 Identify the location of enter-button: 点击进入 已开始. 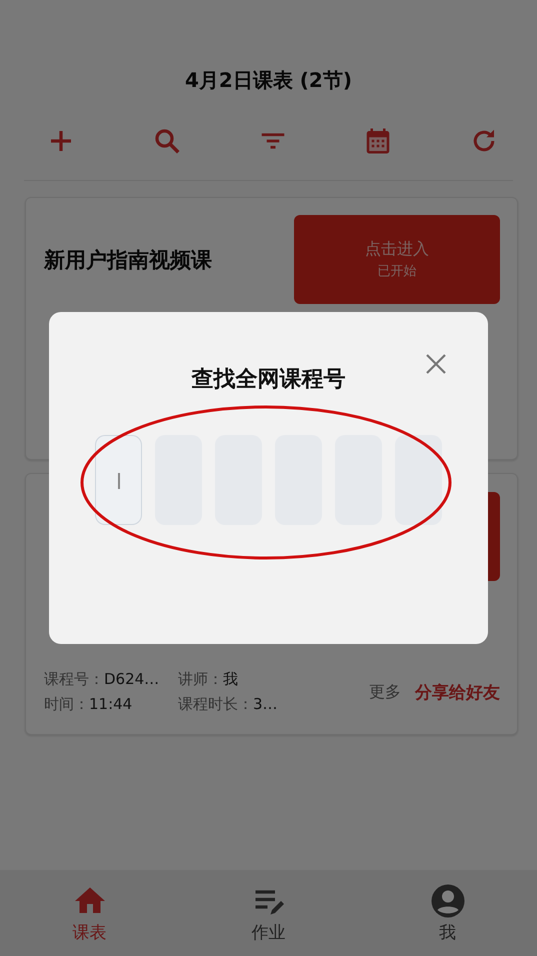
(397, 259).